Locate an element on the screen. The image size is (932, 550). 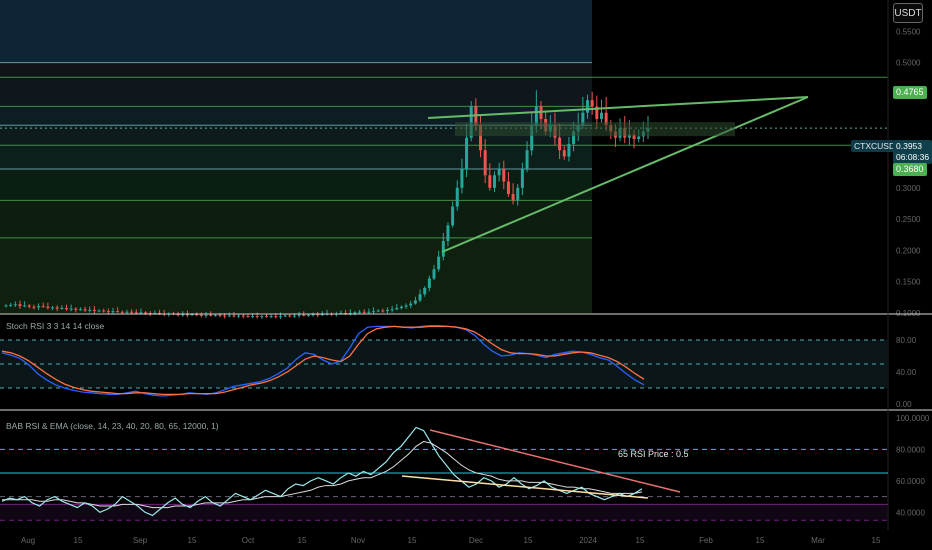
time-axis-tick: Mar is located at coordinates (818, 540).